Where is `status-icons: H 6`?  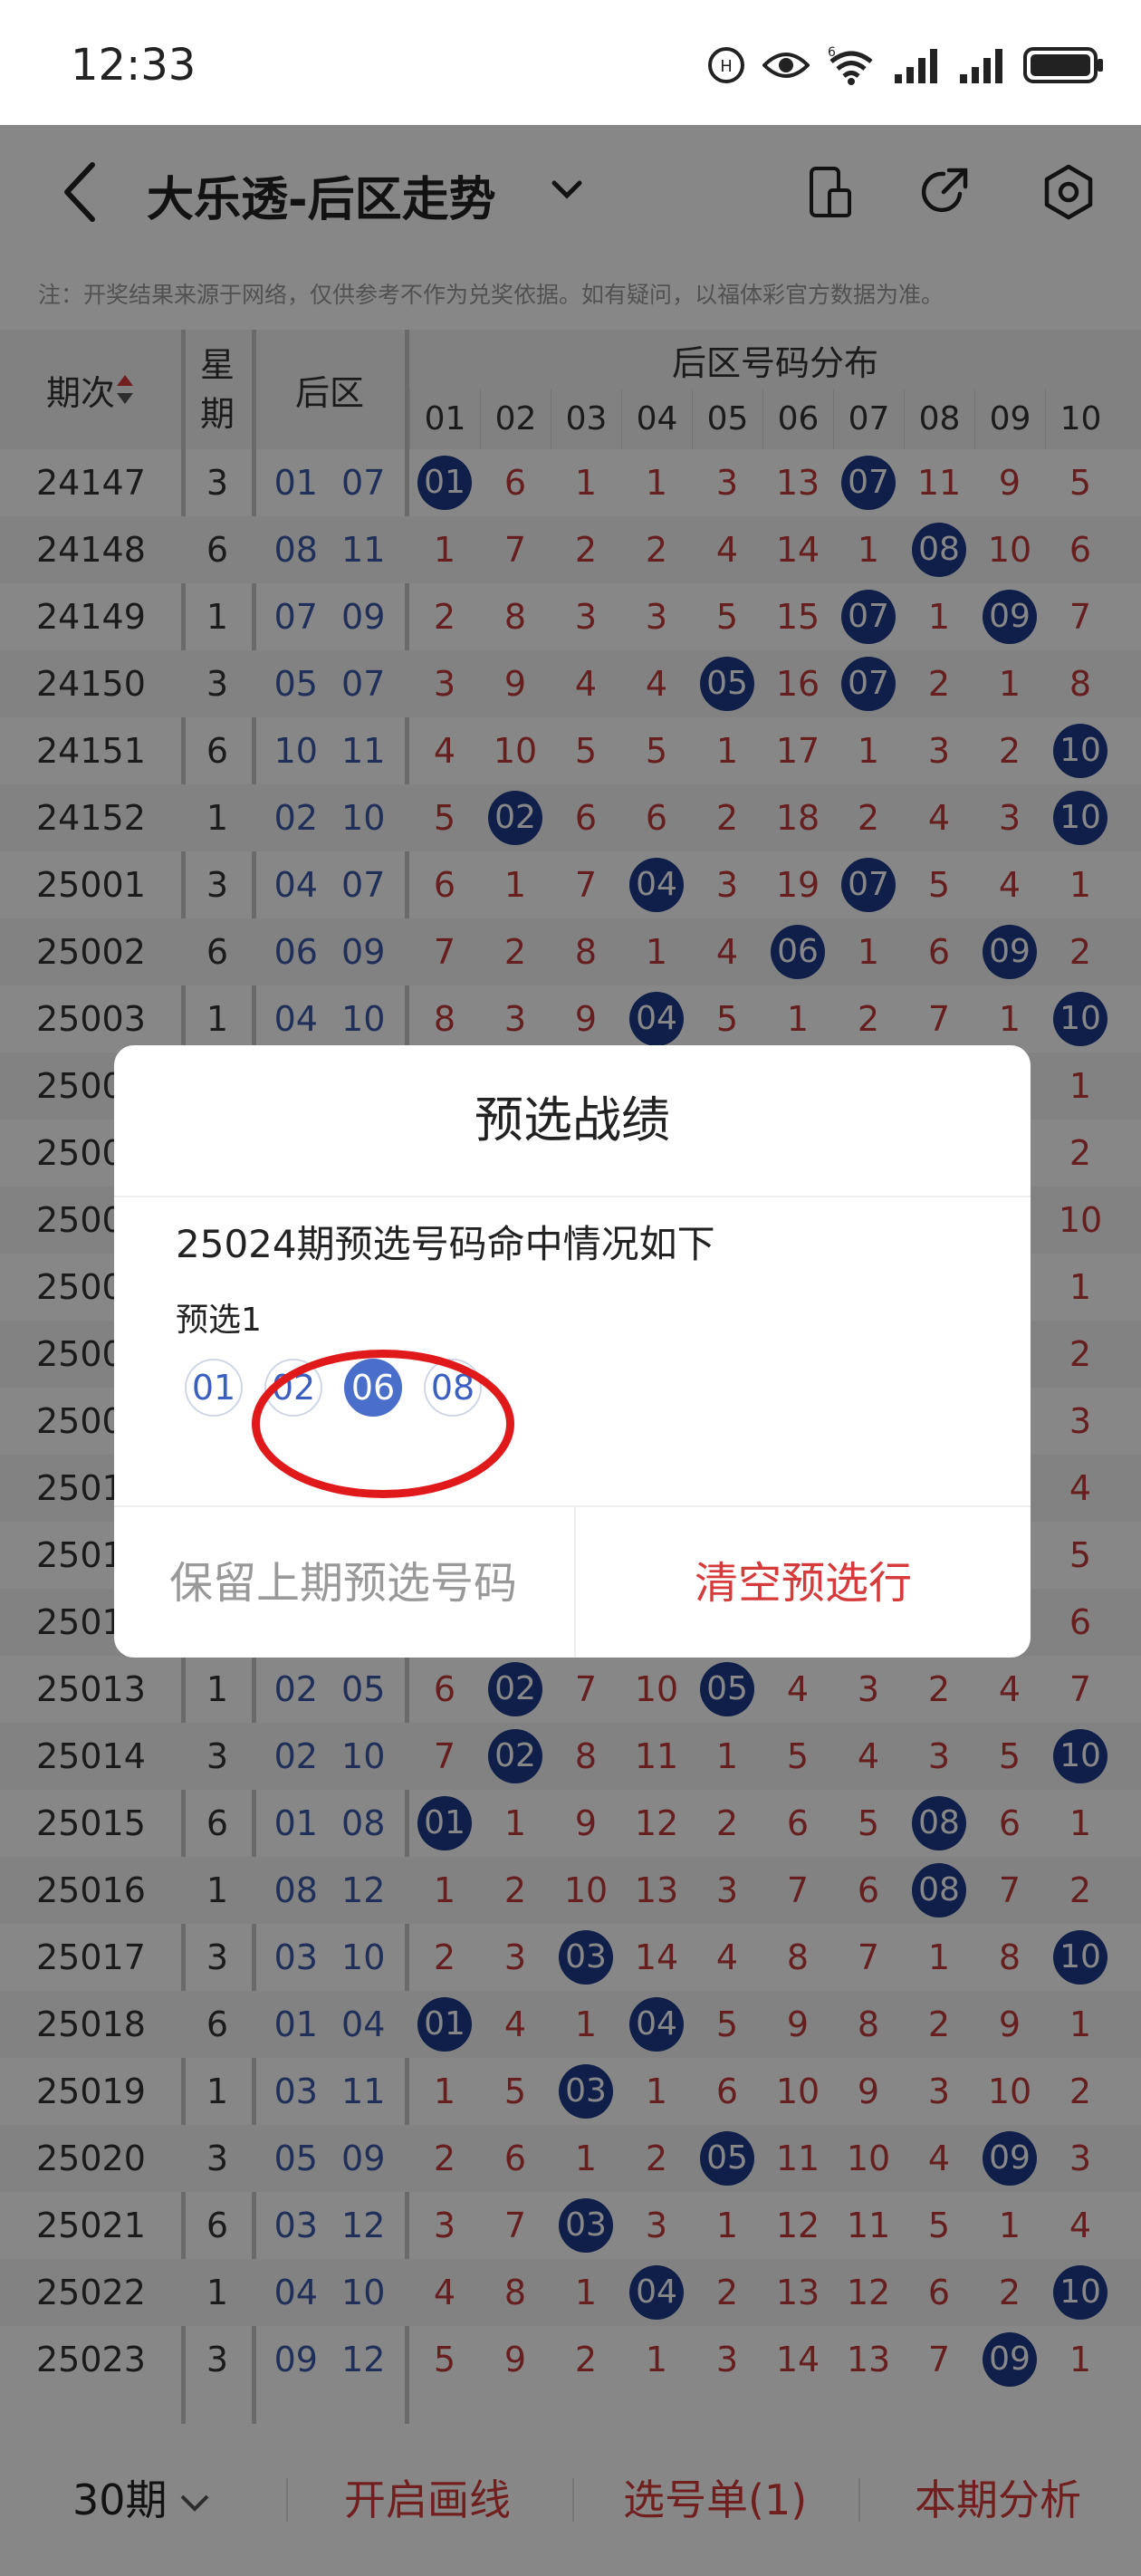 status-icons: H 6 is located at coordinates (905, 65).